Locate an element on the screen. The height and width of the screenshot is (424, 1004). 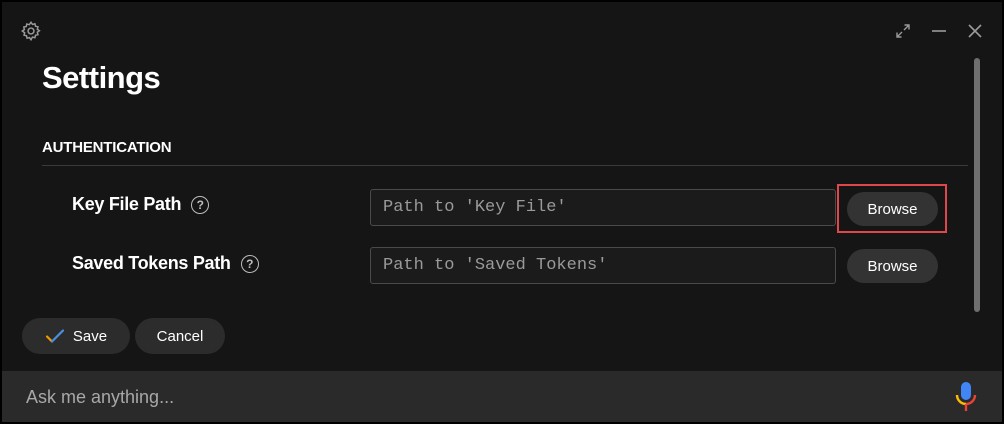
expand-button is located at coordinates (903, 31).